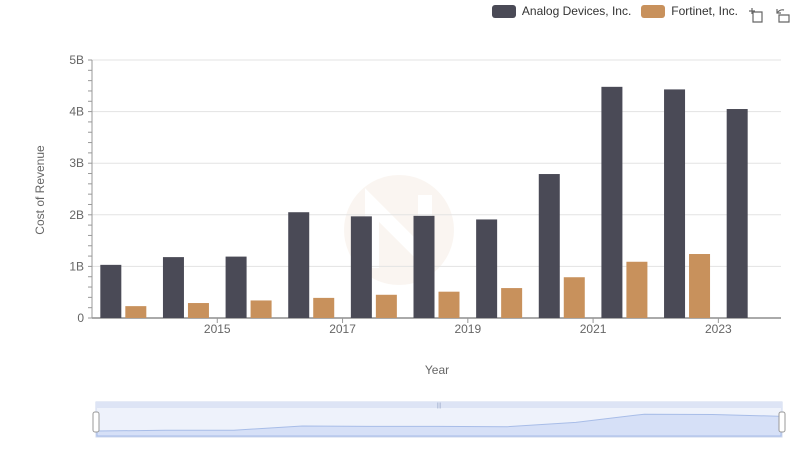 Image resolution: width=800 pixels, height=461 pixels. I want to click on bar-fortinet-2016, so click(261, 309).